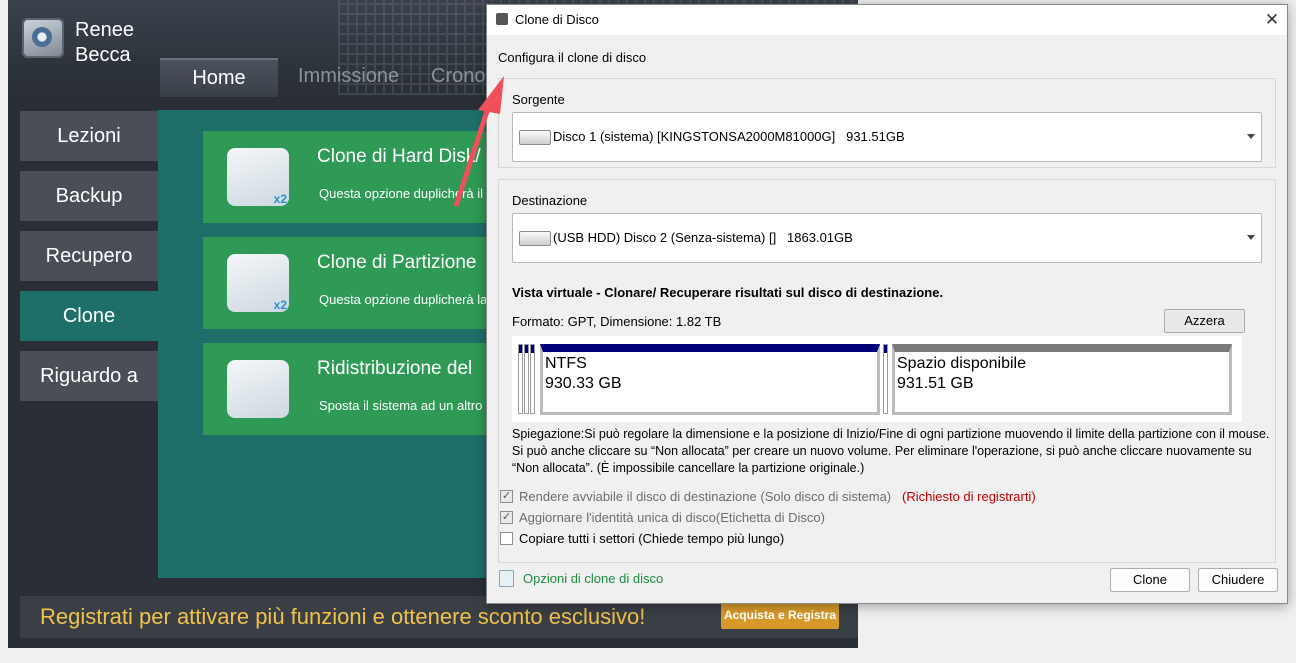  What do you see at coordinates (89, 136) in the screenshot?
I see `sidebar-item-lezioni: Lezioni` at bounding box center [89, 136].